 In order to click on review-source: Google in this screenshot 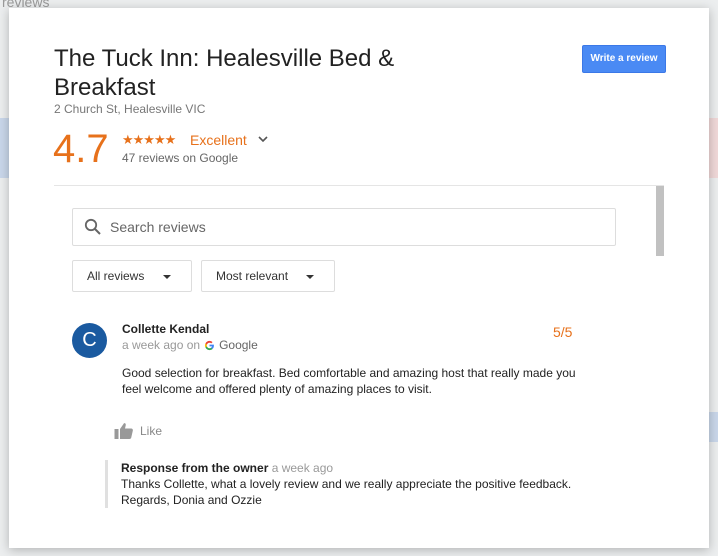, I will do `click(238, 345)`.